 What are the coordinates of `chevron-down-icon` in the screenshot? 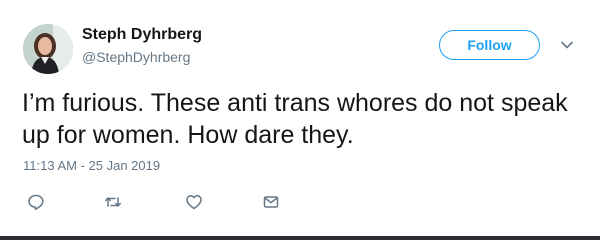 It's located at (567, 45).